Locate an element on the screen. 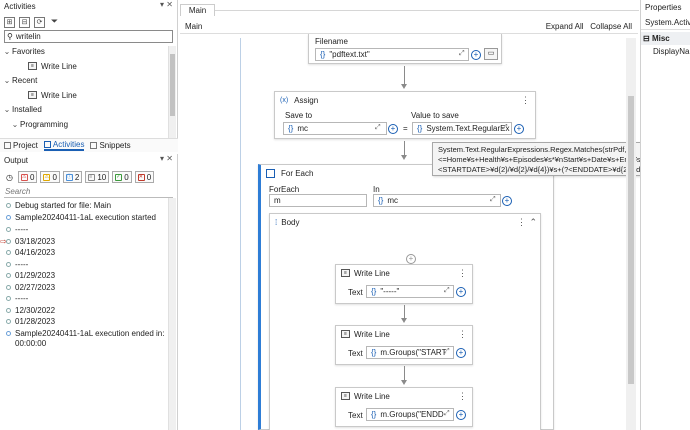 The height and width of the screenshot is (430, 690). collapse-all-icon: ⊟ is located at coordinates (24, 22).